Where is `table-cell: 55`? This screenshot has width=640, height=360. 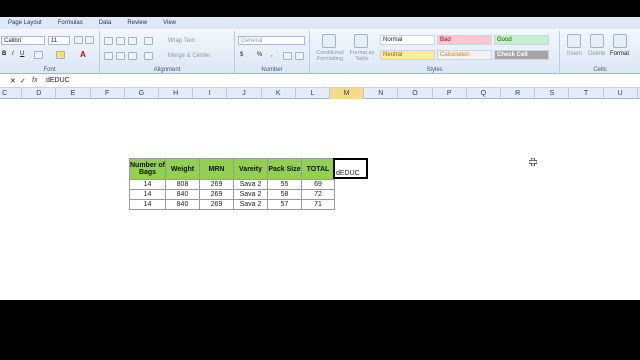
table-cell: 55 is located at coordinates (284, 184).